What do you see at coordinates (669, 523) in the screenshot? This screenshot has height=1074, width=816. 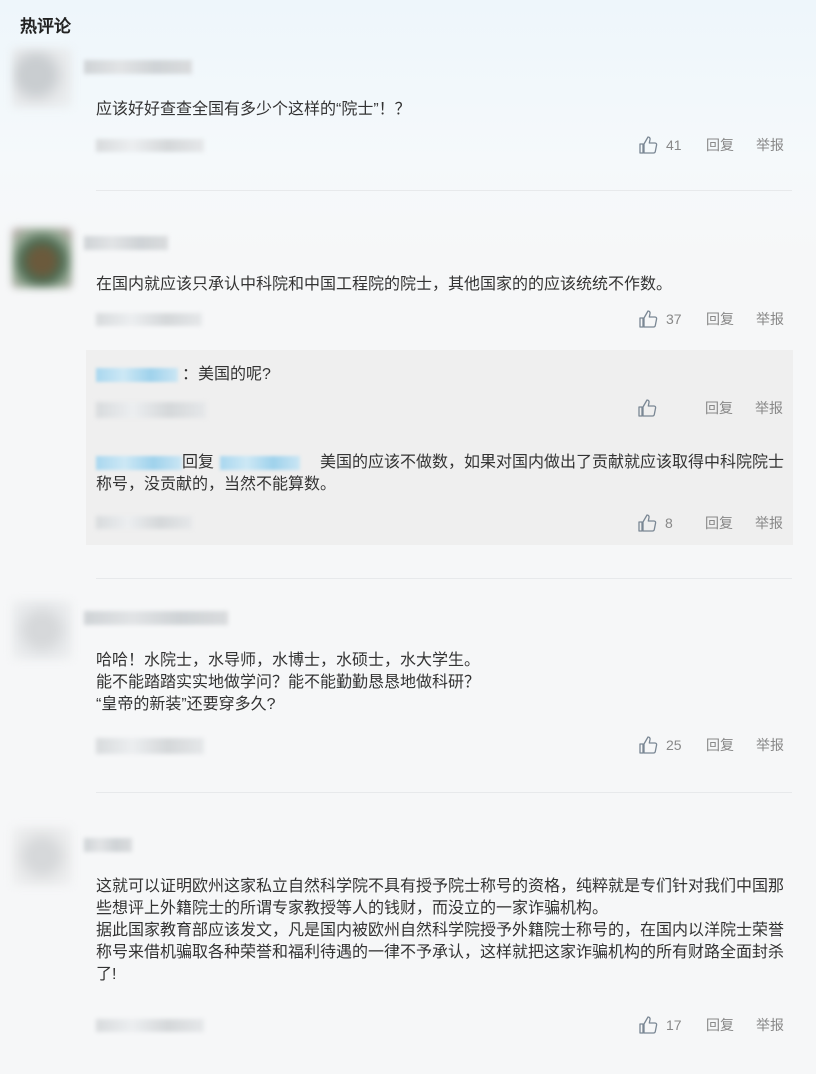 I see `like-count: 8` at bounding box center [669, 523].